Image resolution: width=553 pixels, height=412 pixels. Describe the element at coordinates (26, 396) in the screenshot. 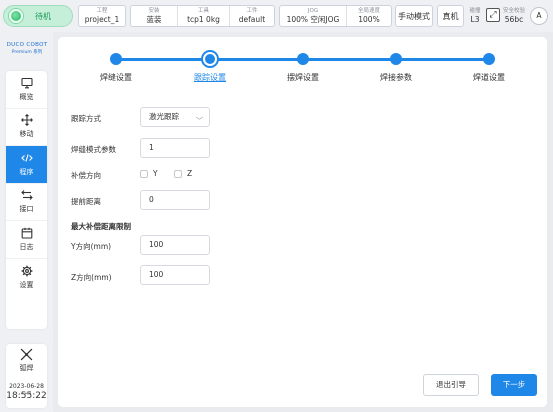

I see `clock-time: 18:55:22` at that location.